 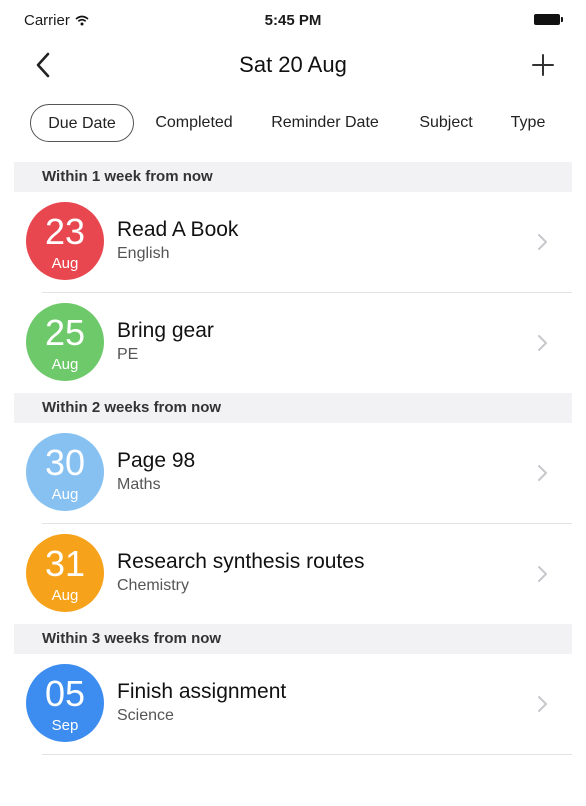 What do you see at coordinates (241, 561) in the screenshot?
I see `homework-title: Research synthesis routes` at bounding box center [241, 561].